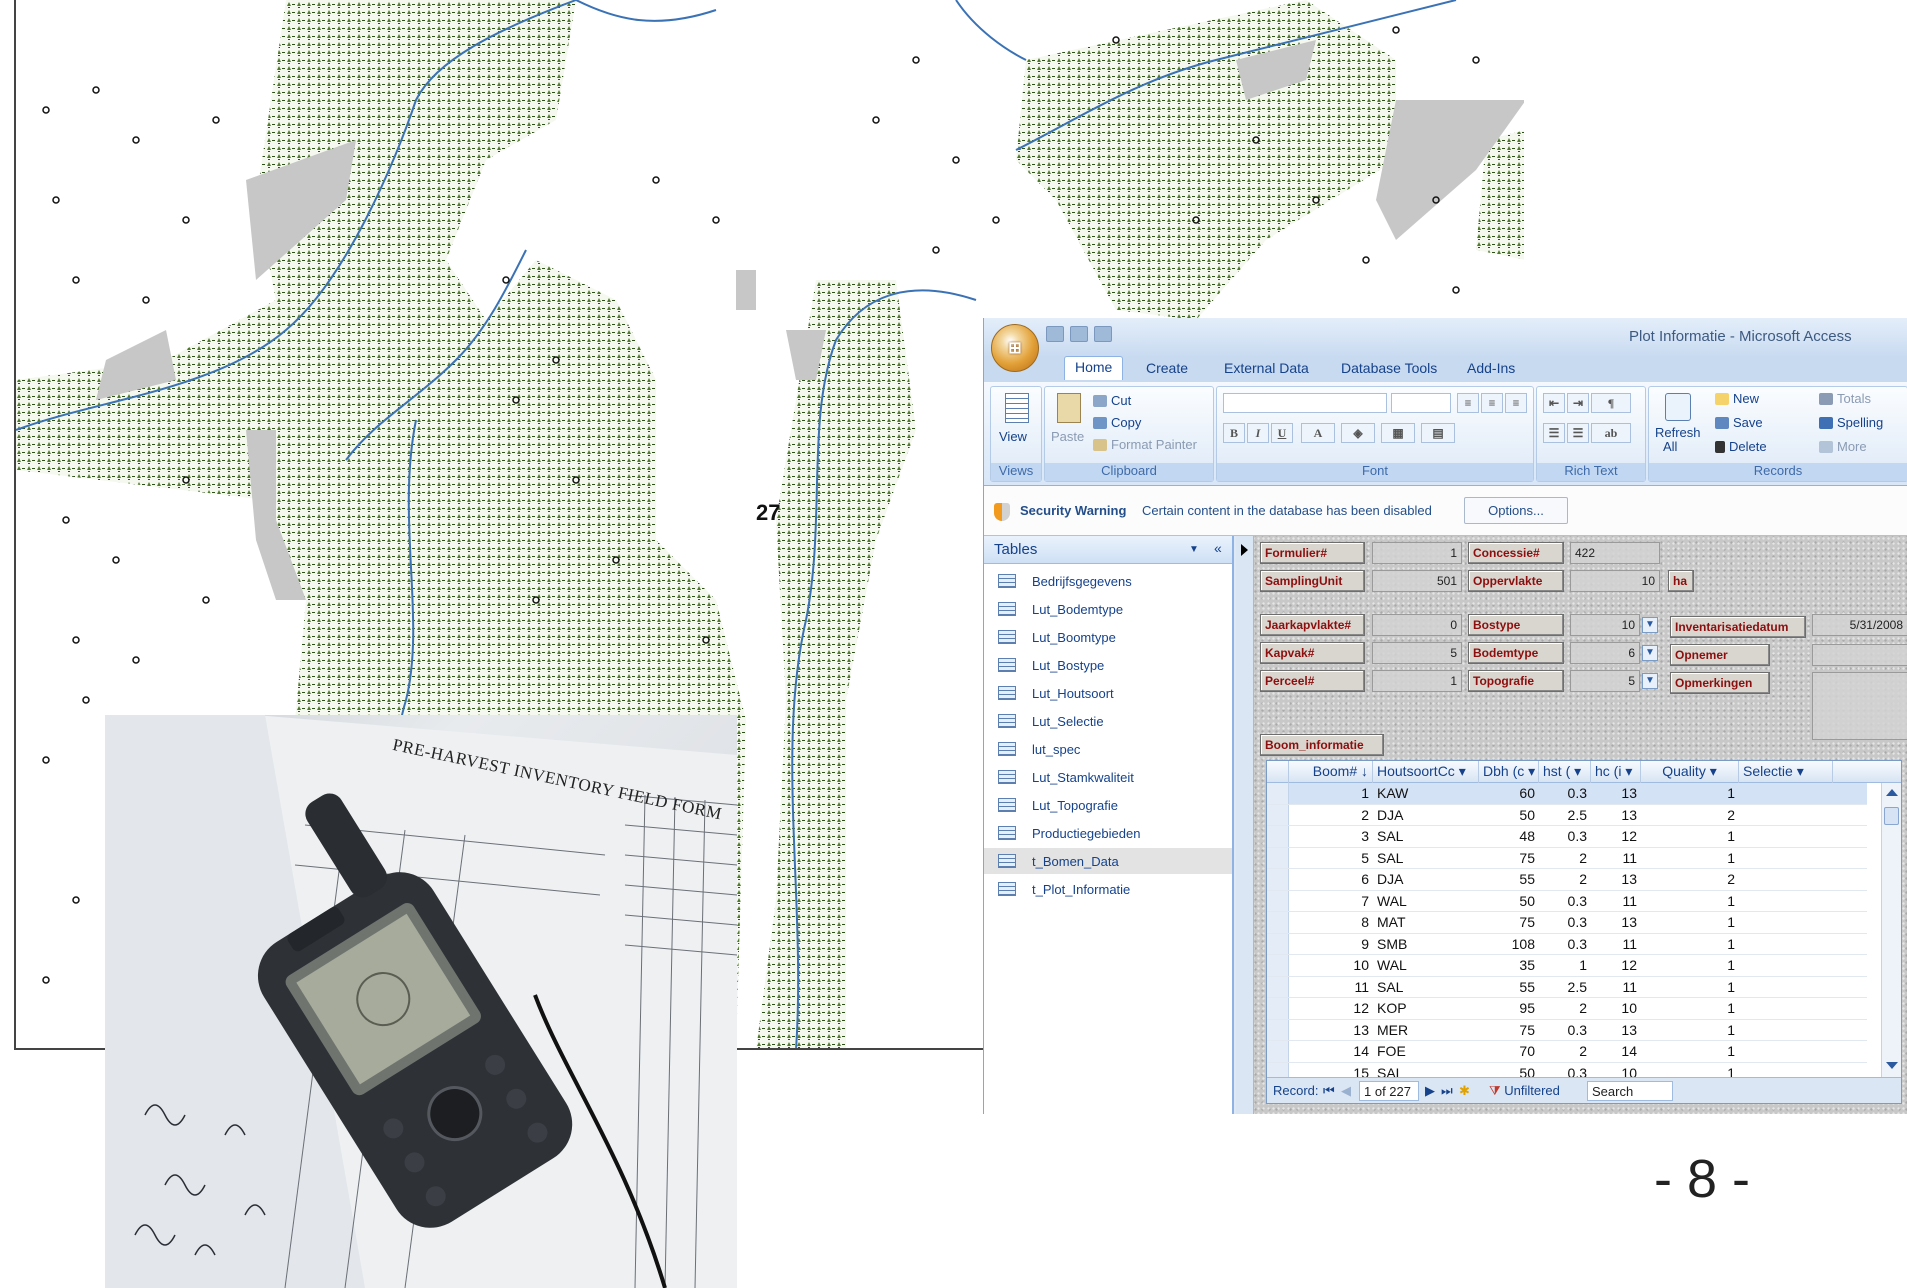 The height and width of the screenshot is (1288, 1907). Describe the element at coordinates (1438, 433) in the screenshot. I see `alternate-fill-button: ▤` at that location.